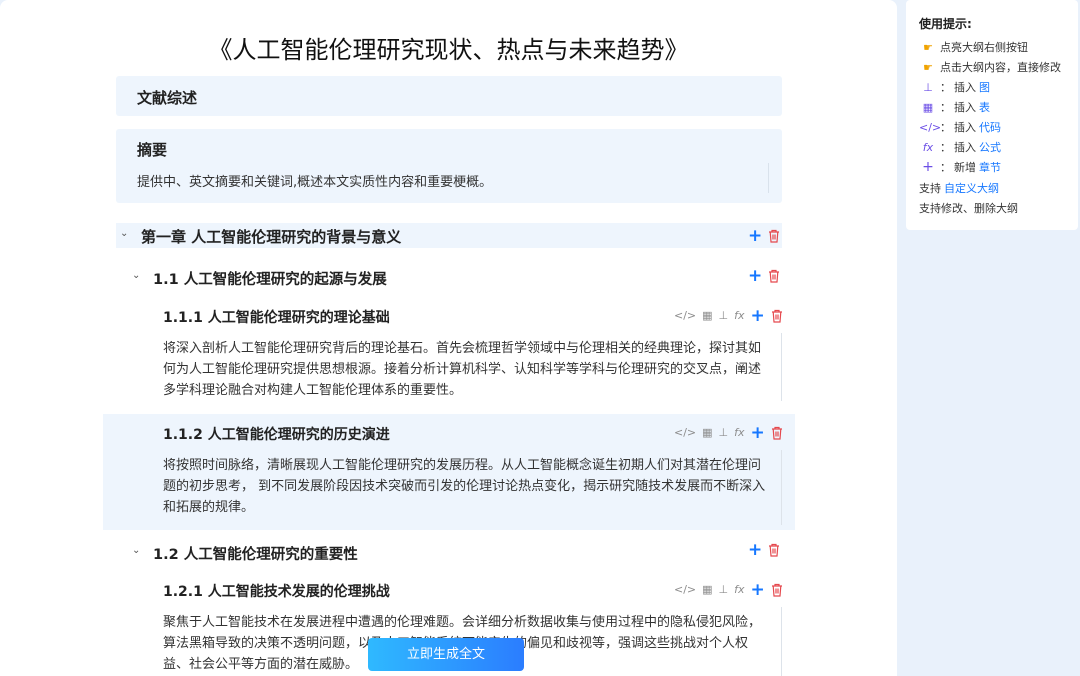 The width and height of the screenshot is (1080, 676). I want to click on tip-item: 支持修改、删除大纲, so click(968, 208).